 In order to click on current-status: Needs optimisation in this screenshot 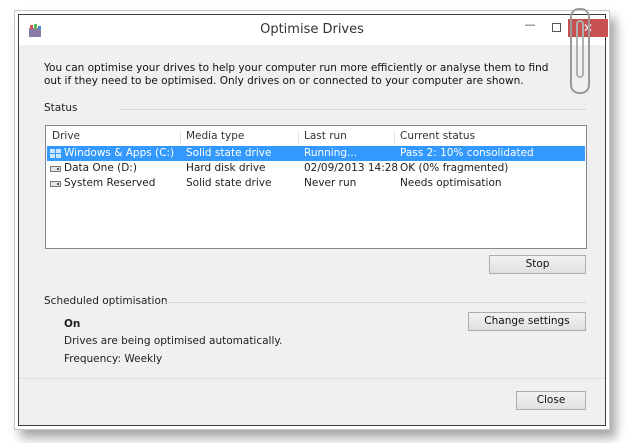, I will do `click(451, 183)`.